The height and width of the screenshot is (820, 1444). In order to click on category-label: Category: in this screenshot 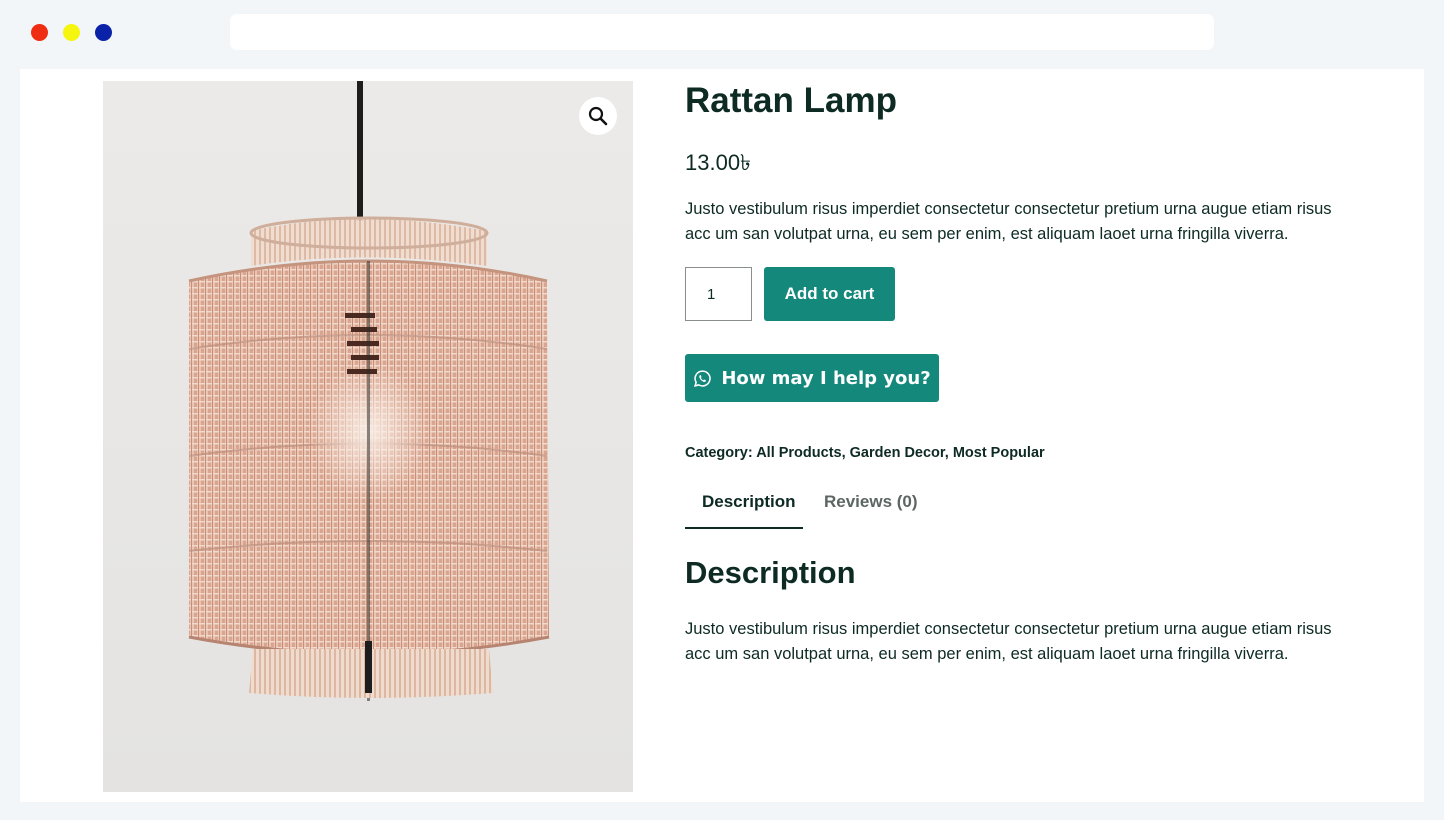, I will do `click(719, 453)`.